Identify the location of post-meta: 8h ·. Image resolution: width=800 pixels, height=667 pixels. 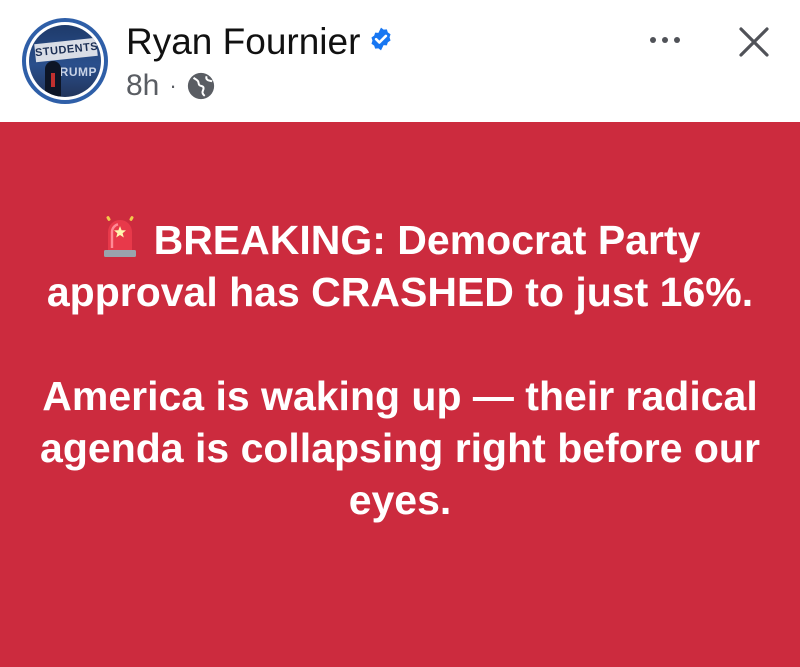
(171, 86).